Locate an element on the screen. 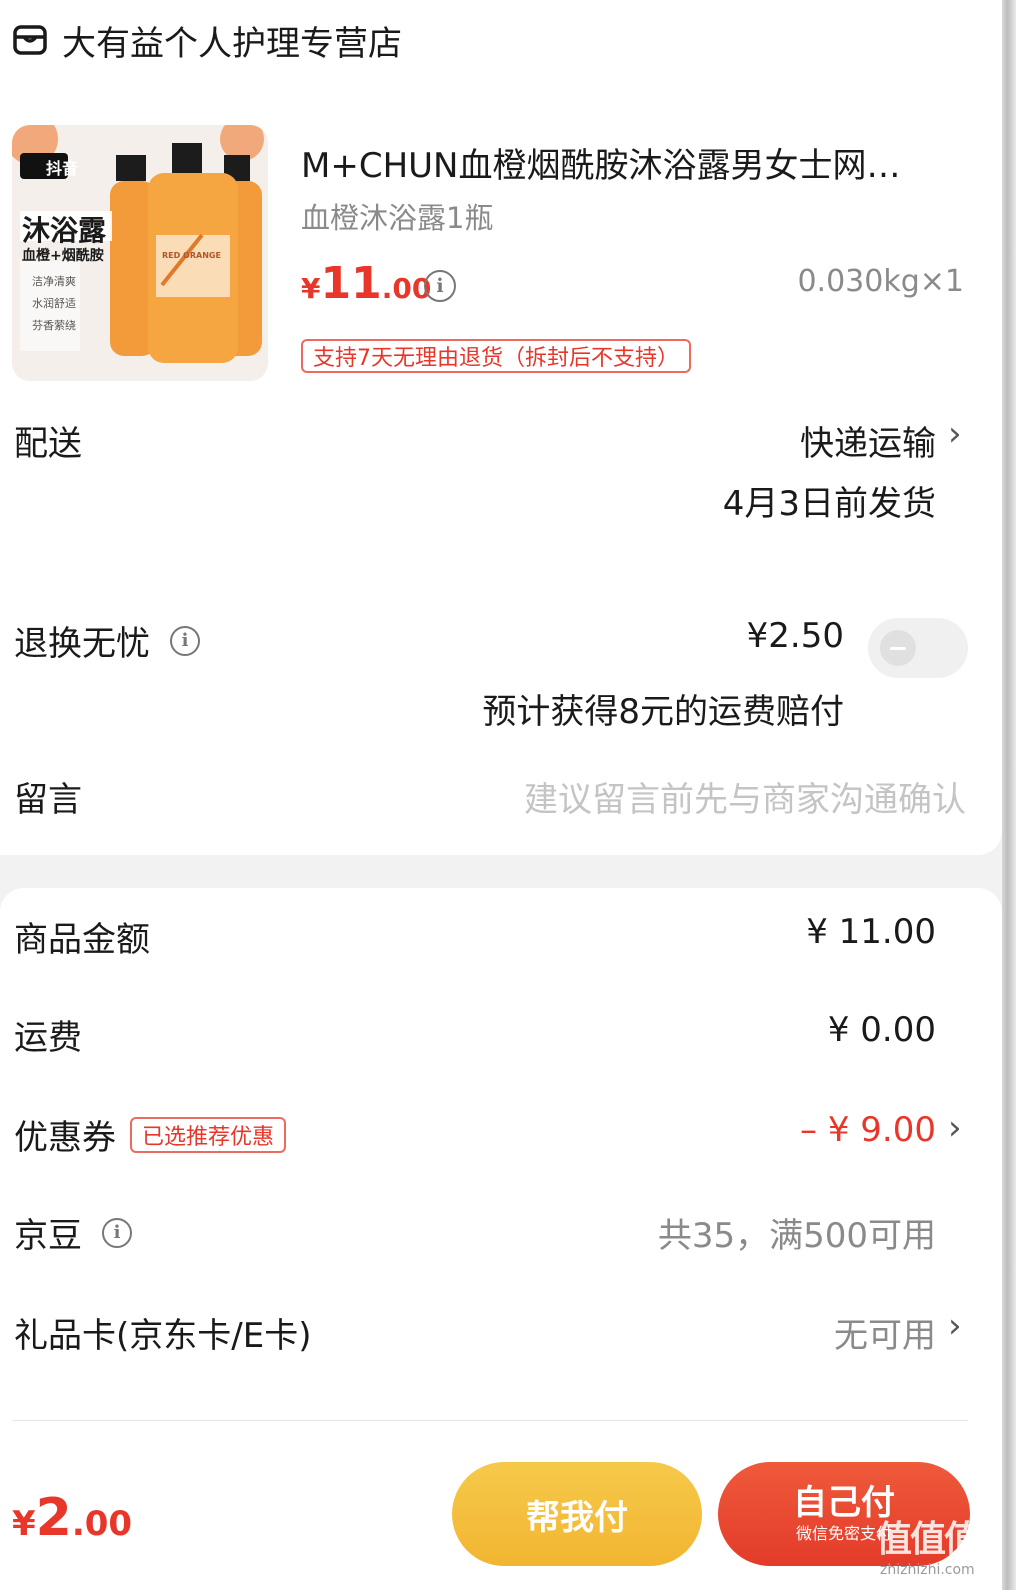 This screenshot has height=1590, width=1016. worry-free-row: 退换无忧 i is located at coordinates (107, 640).